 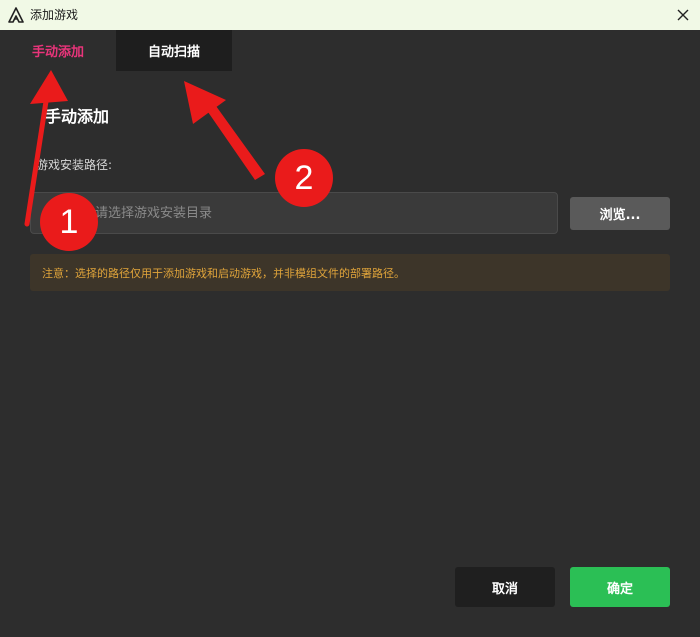 What do you see at coordinates (144, 148) in the screenshot?
I see `annotation-overlay` at bounding box center [144, 148].